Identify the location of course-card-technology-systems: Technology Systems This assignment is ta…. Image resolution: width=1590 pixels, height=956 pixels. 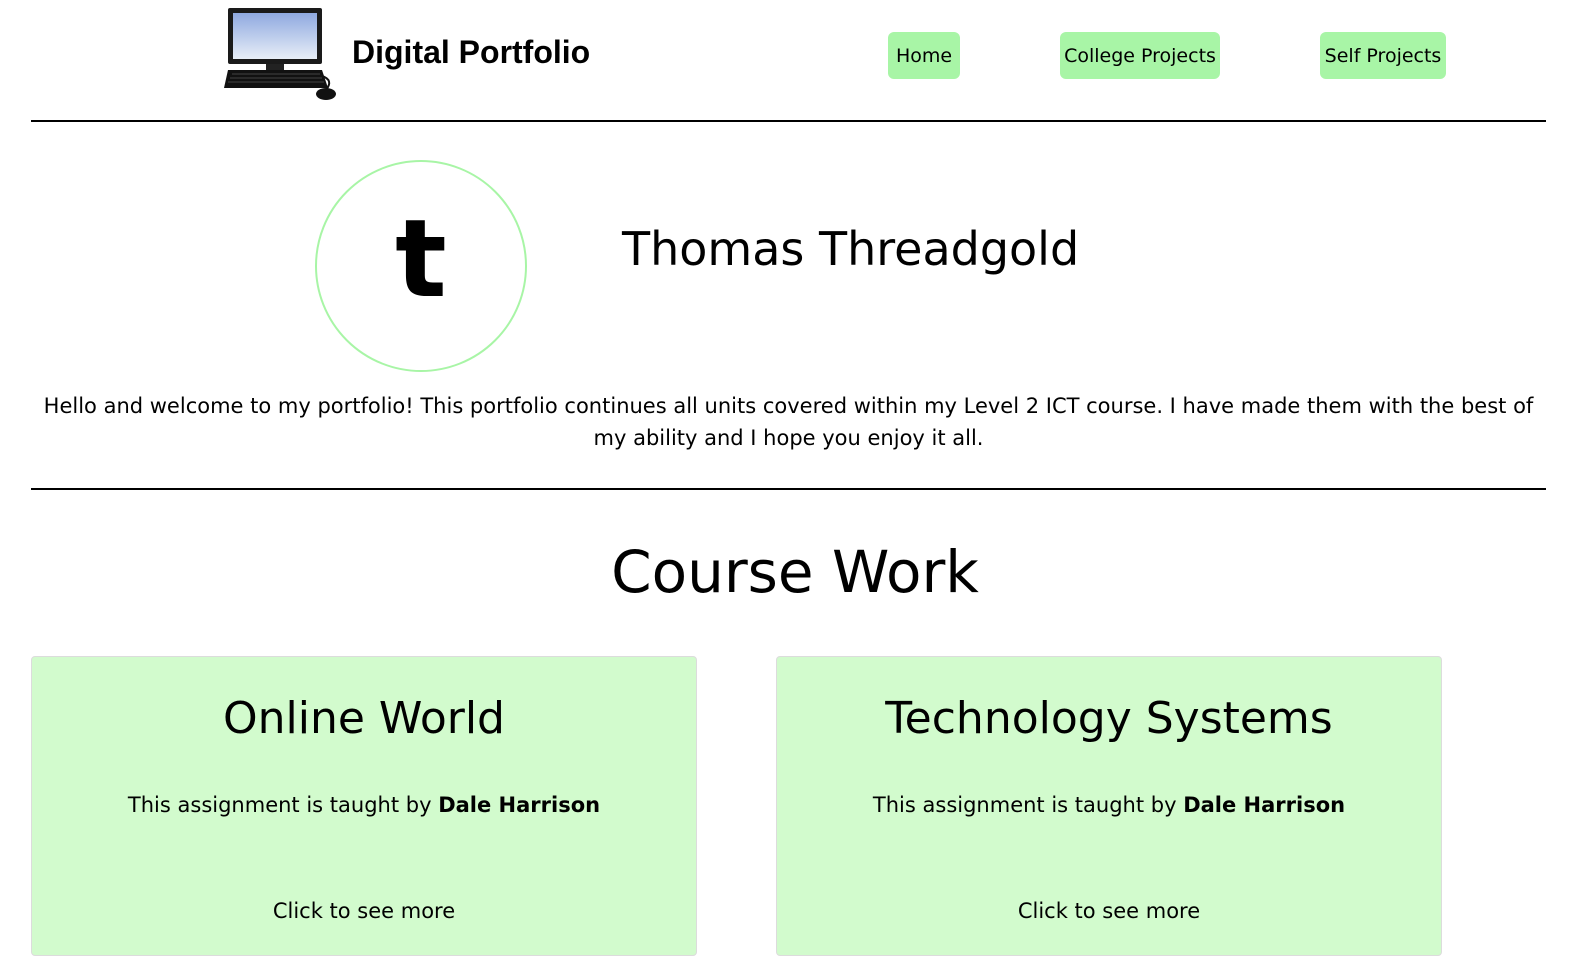
(1109, 806).